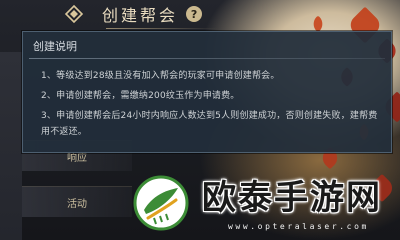 This screenshot has width=400, height=240. I want to click on menu-item-label: 活动, so click(77, 204).